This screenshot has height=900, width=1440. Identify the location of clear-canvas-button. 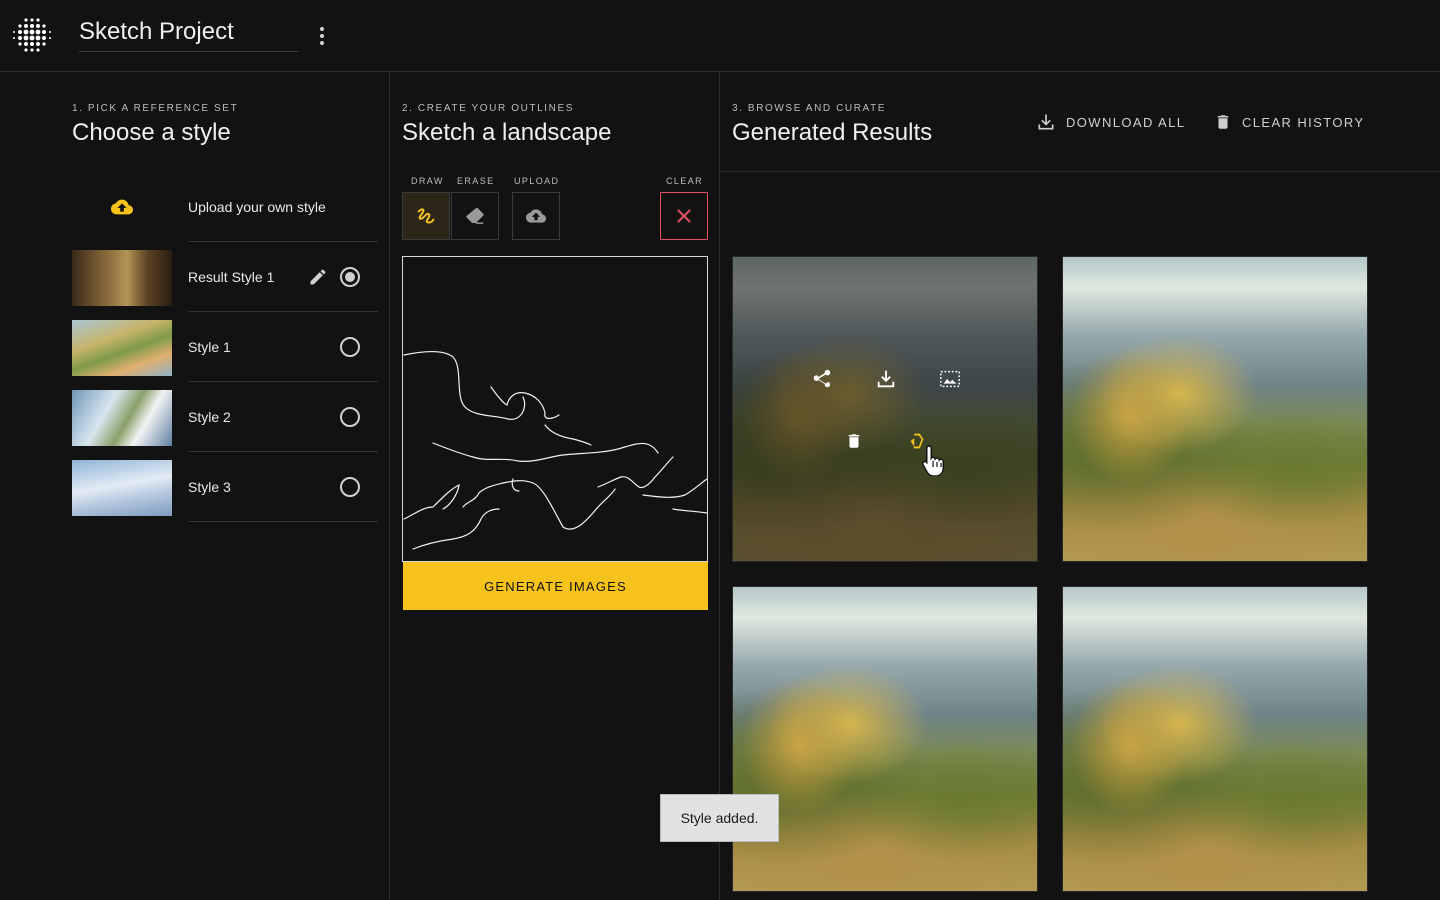
(684, 216).